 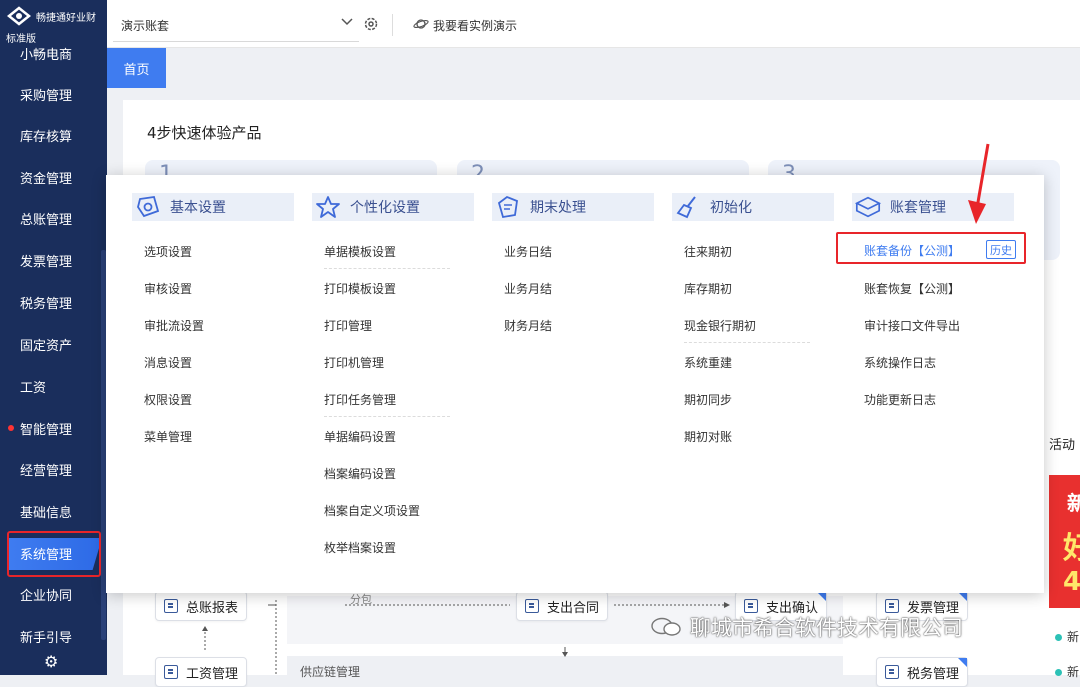 I want to click on menu-column-header: 期末处理, so click(x=573, y=207).